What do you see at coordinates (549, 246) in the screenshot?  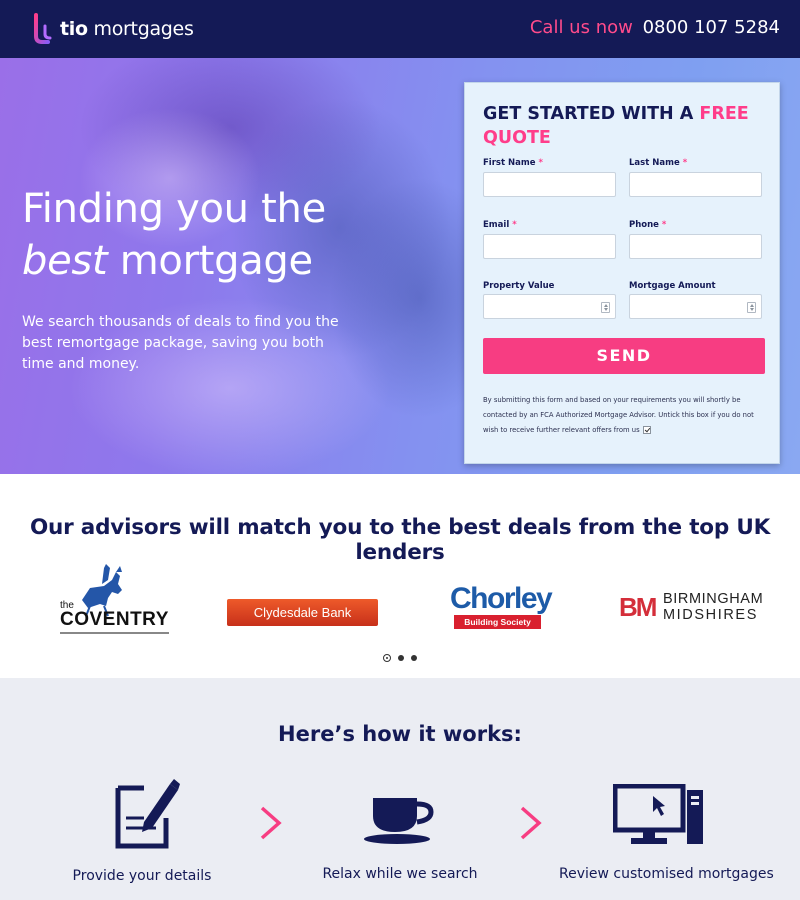 I see `email-field` at bounding box center [549, 246].